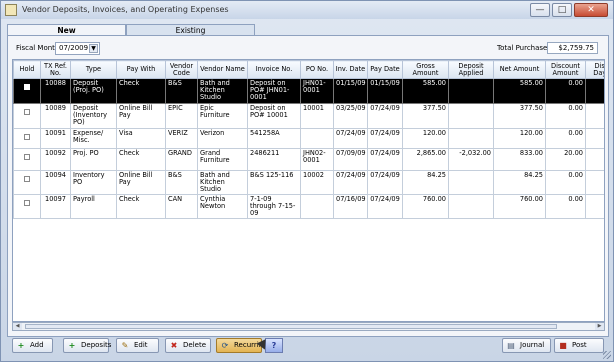 This screenshot has height=362, width=614. I want to click on vendor-name-cell: Grand Furniture, so click(222, 159).